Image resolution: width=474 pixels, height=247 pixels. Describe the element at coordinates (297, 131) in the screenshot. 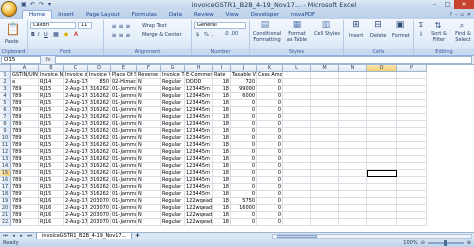

I see `cell-l9` at that location.